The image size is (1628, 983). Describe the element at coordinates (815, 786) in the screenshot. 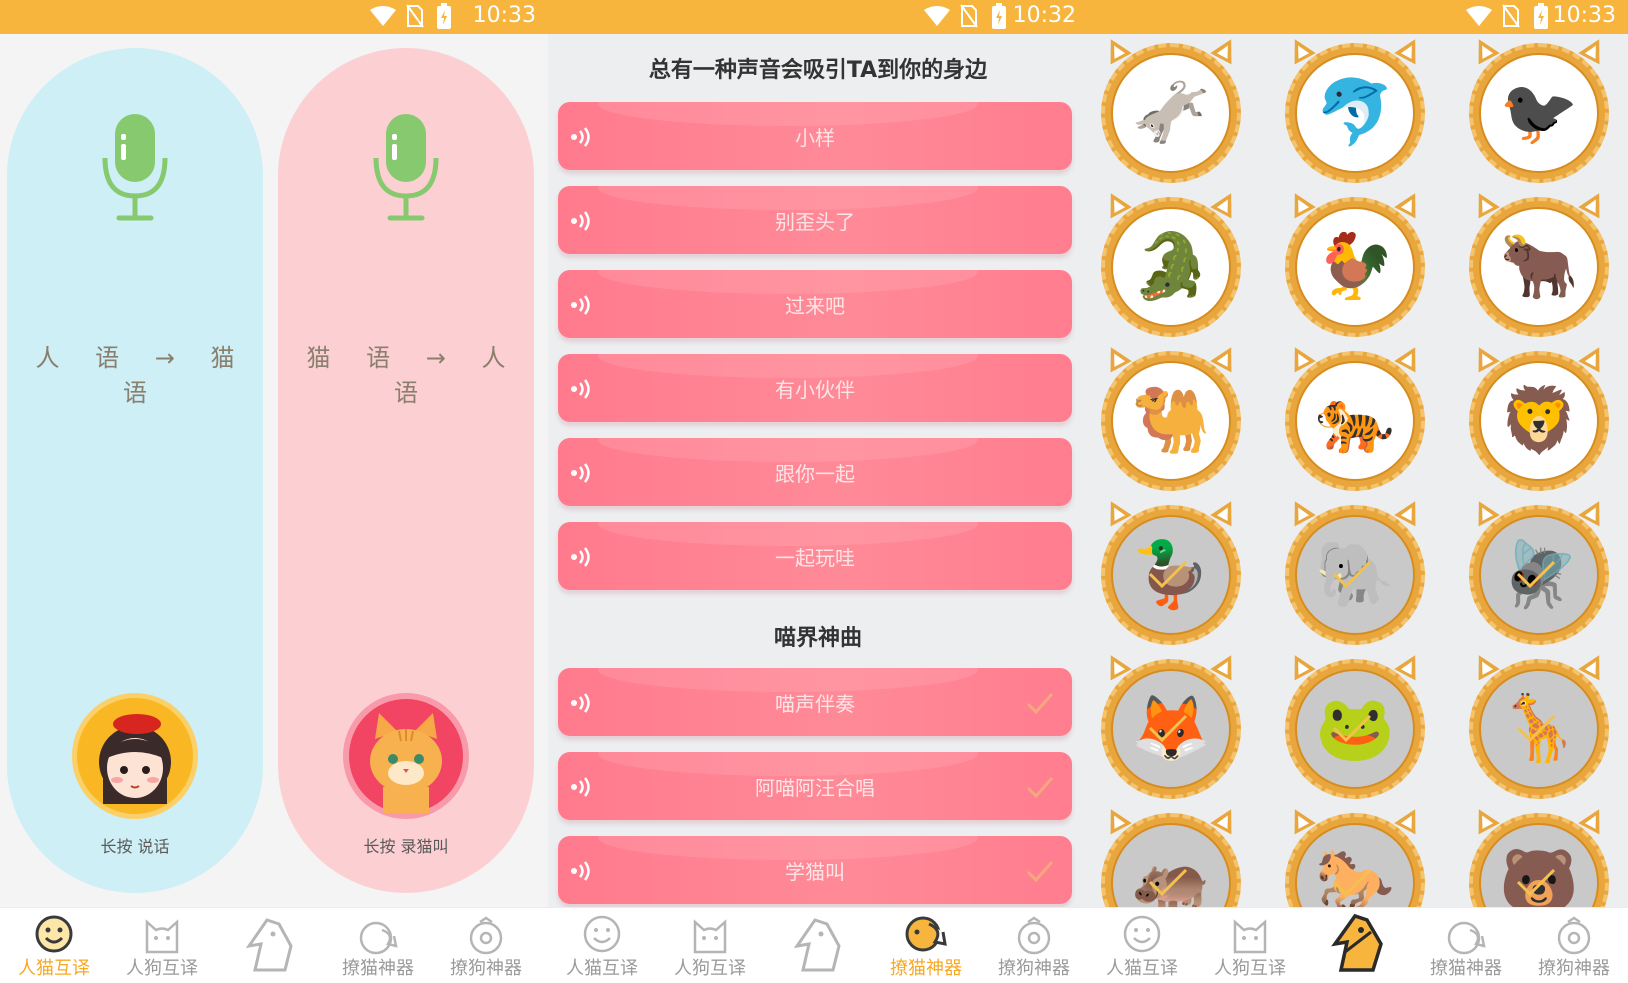

I see `sound-button: 阿喵阿汪合唱` at that location.